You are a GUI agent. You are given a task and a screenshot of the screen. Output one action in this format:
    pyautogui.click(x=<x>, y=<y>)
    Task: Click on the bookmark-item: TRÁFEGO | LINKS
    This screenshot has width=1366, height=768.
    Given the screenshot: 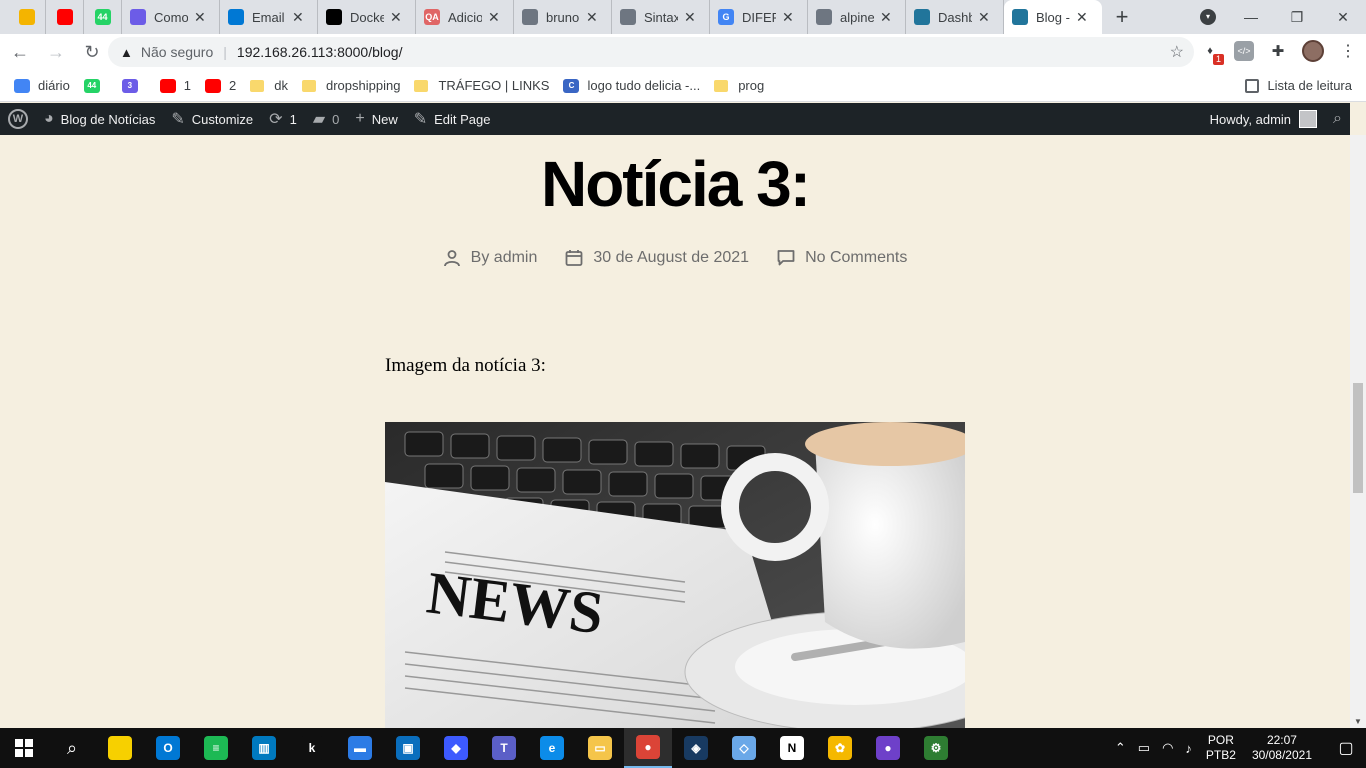 What is the action you would take?
    pyautogui.click(x=481, y=85)
    